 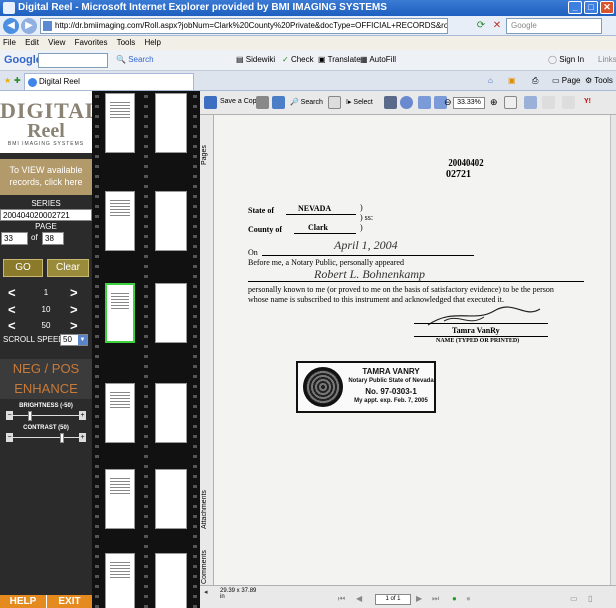 I want to click on contrast-thumb, so click(x=62, y=438).